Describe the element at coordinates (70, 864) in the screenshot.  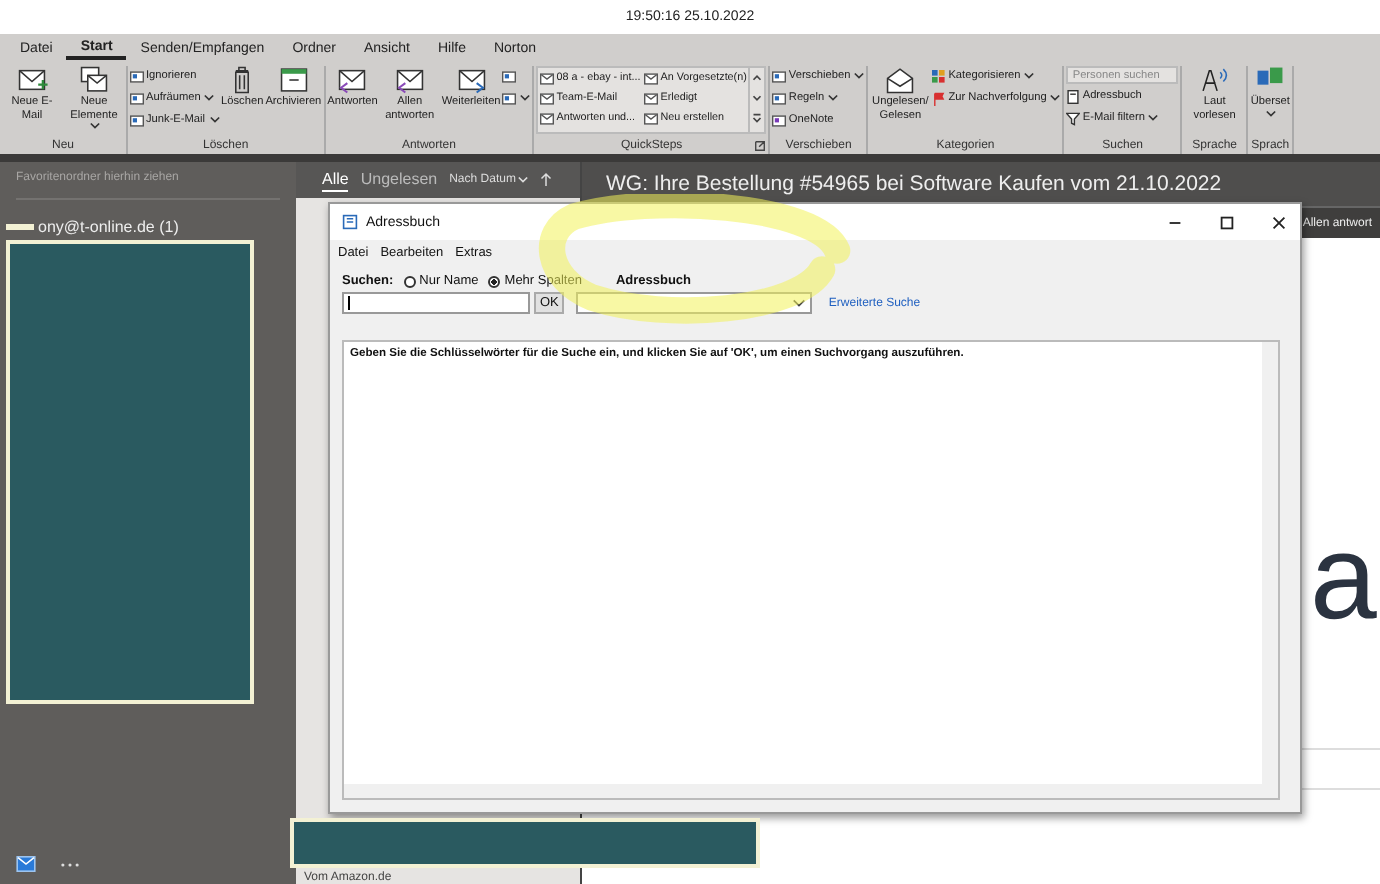
I see `more-icon` at that location.